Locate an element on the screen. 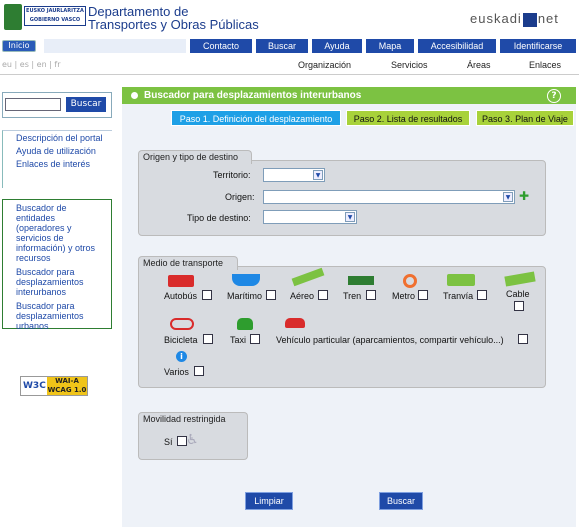 The height and width of the screenshot is (530, 579). subnav-organizacion: Organización is located at coordinates (324, 65).